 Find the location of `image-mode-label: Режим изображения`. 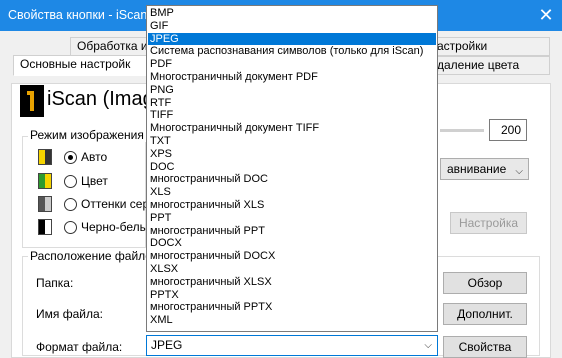

image-mode-label: Режим изображения is located at coordinates (87, 135).